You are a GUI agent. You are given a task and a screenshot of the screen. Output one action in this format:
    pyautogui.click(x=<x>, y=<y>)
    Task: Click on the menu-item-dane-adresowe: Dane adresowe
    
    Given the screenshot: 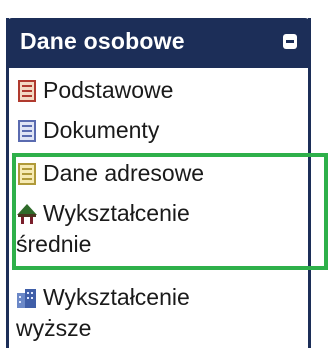 What is the action you would take?
    pyautogui.click(x=110, y=172)
    